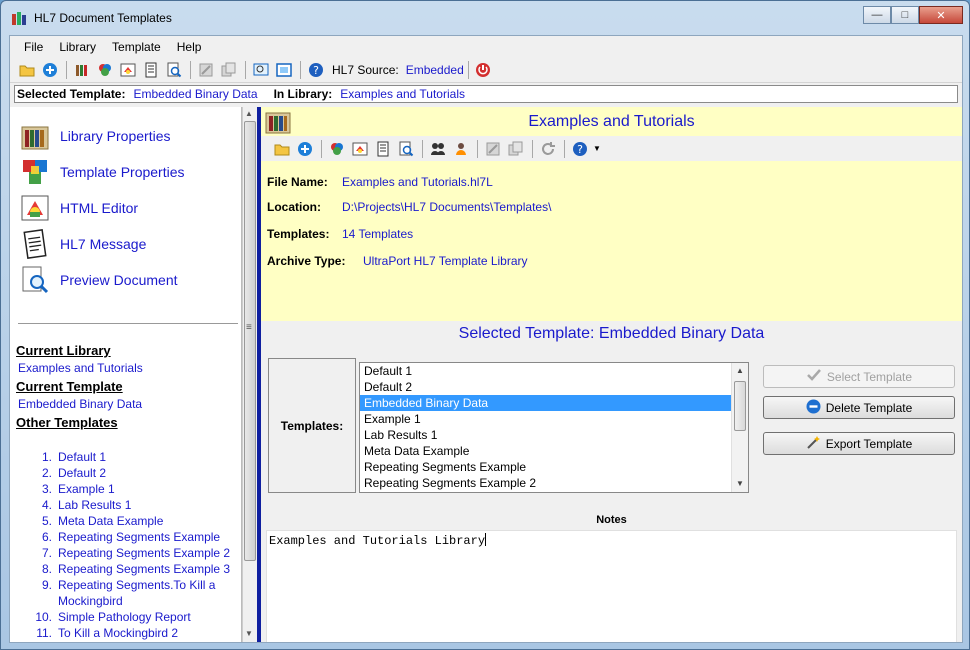 Image resolution: width=970 pixels, height=650 pixels. I want to click on template-list-item: Repeating Segments Example 2, so click(545, 483).